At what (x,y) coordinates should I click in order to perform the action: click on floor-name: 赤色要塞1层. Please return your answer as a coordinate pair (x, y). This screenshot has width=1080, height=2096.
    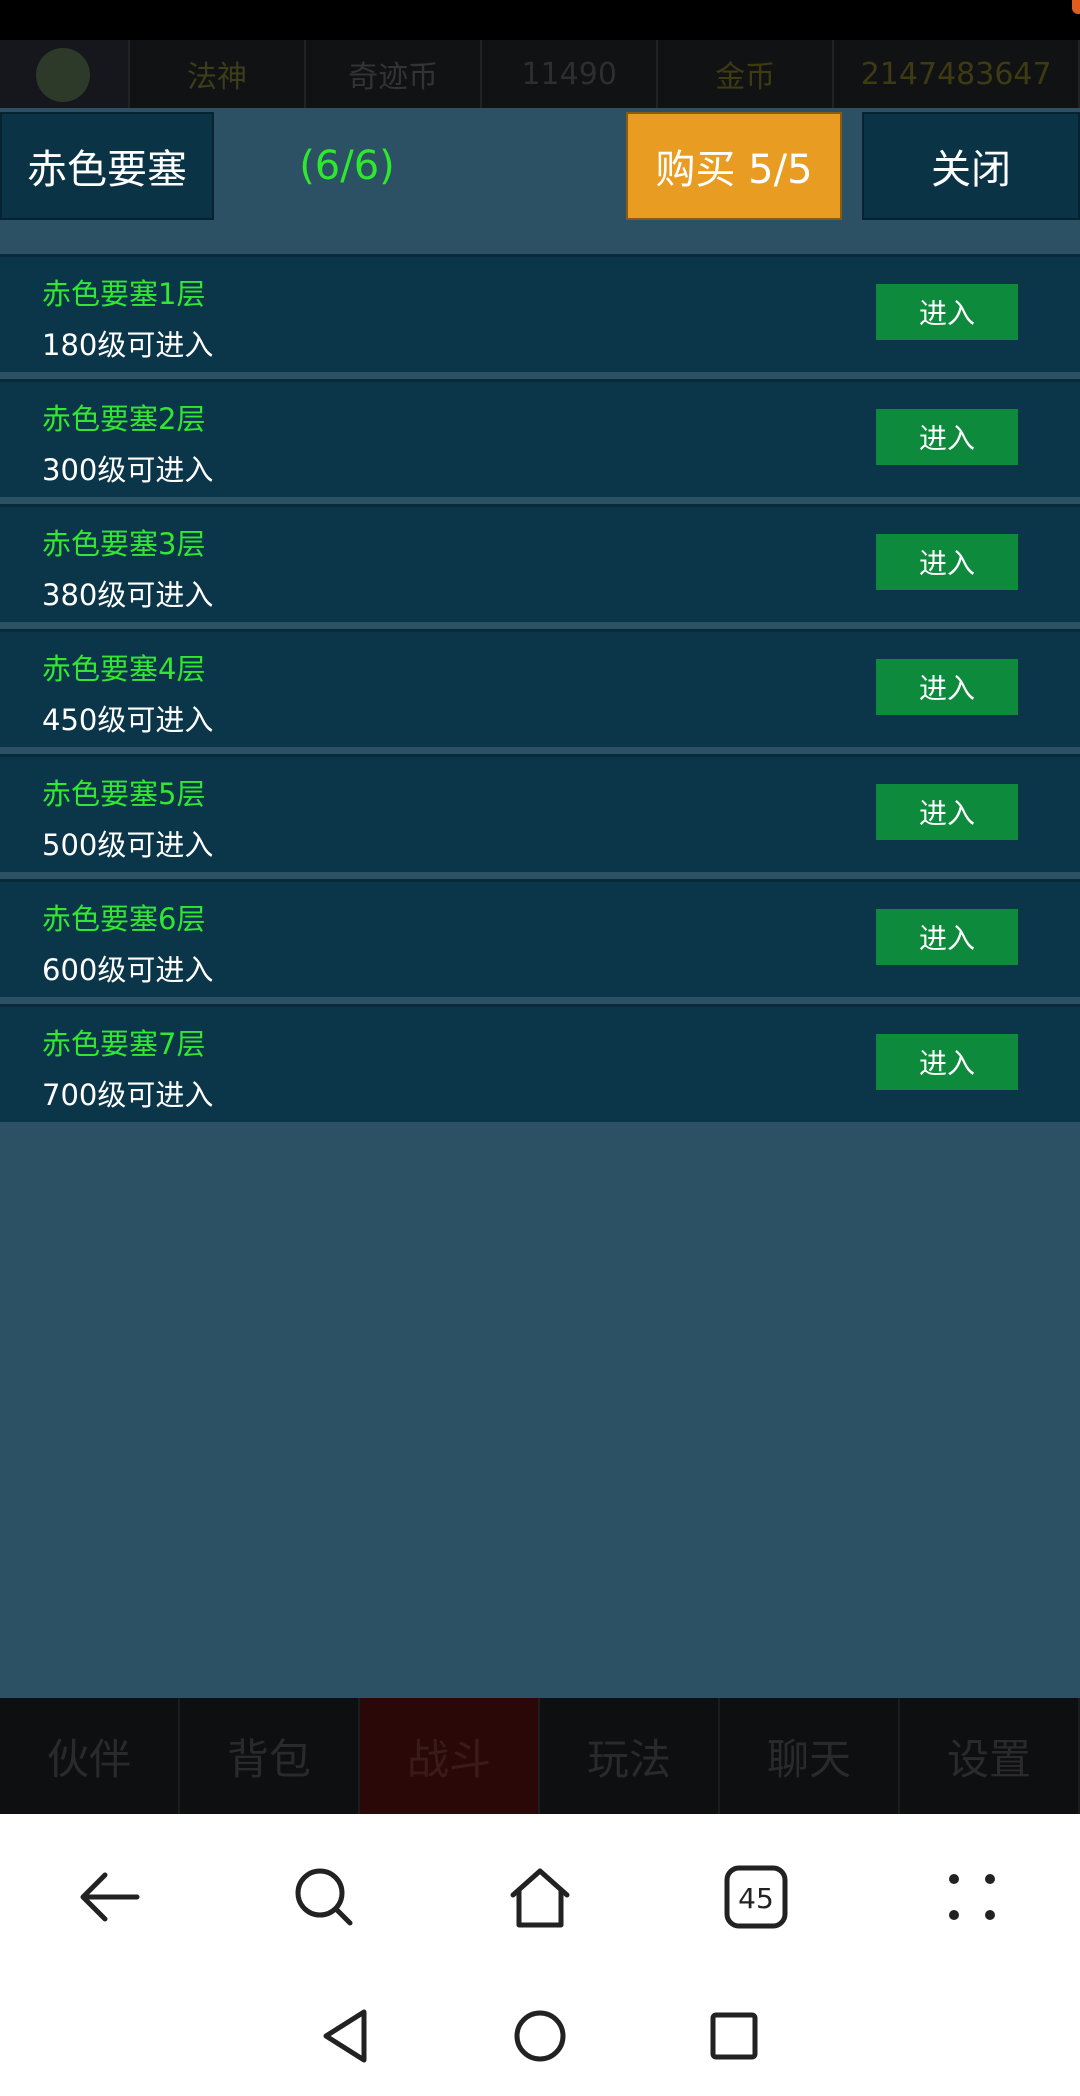
    Looking at the image, I should click on (124, 294).